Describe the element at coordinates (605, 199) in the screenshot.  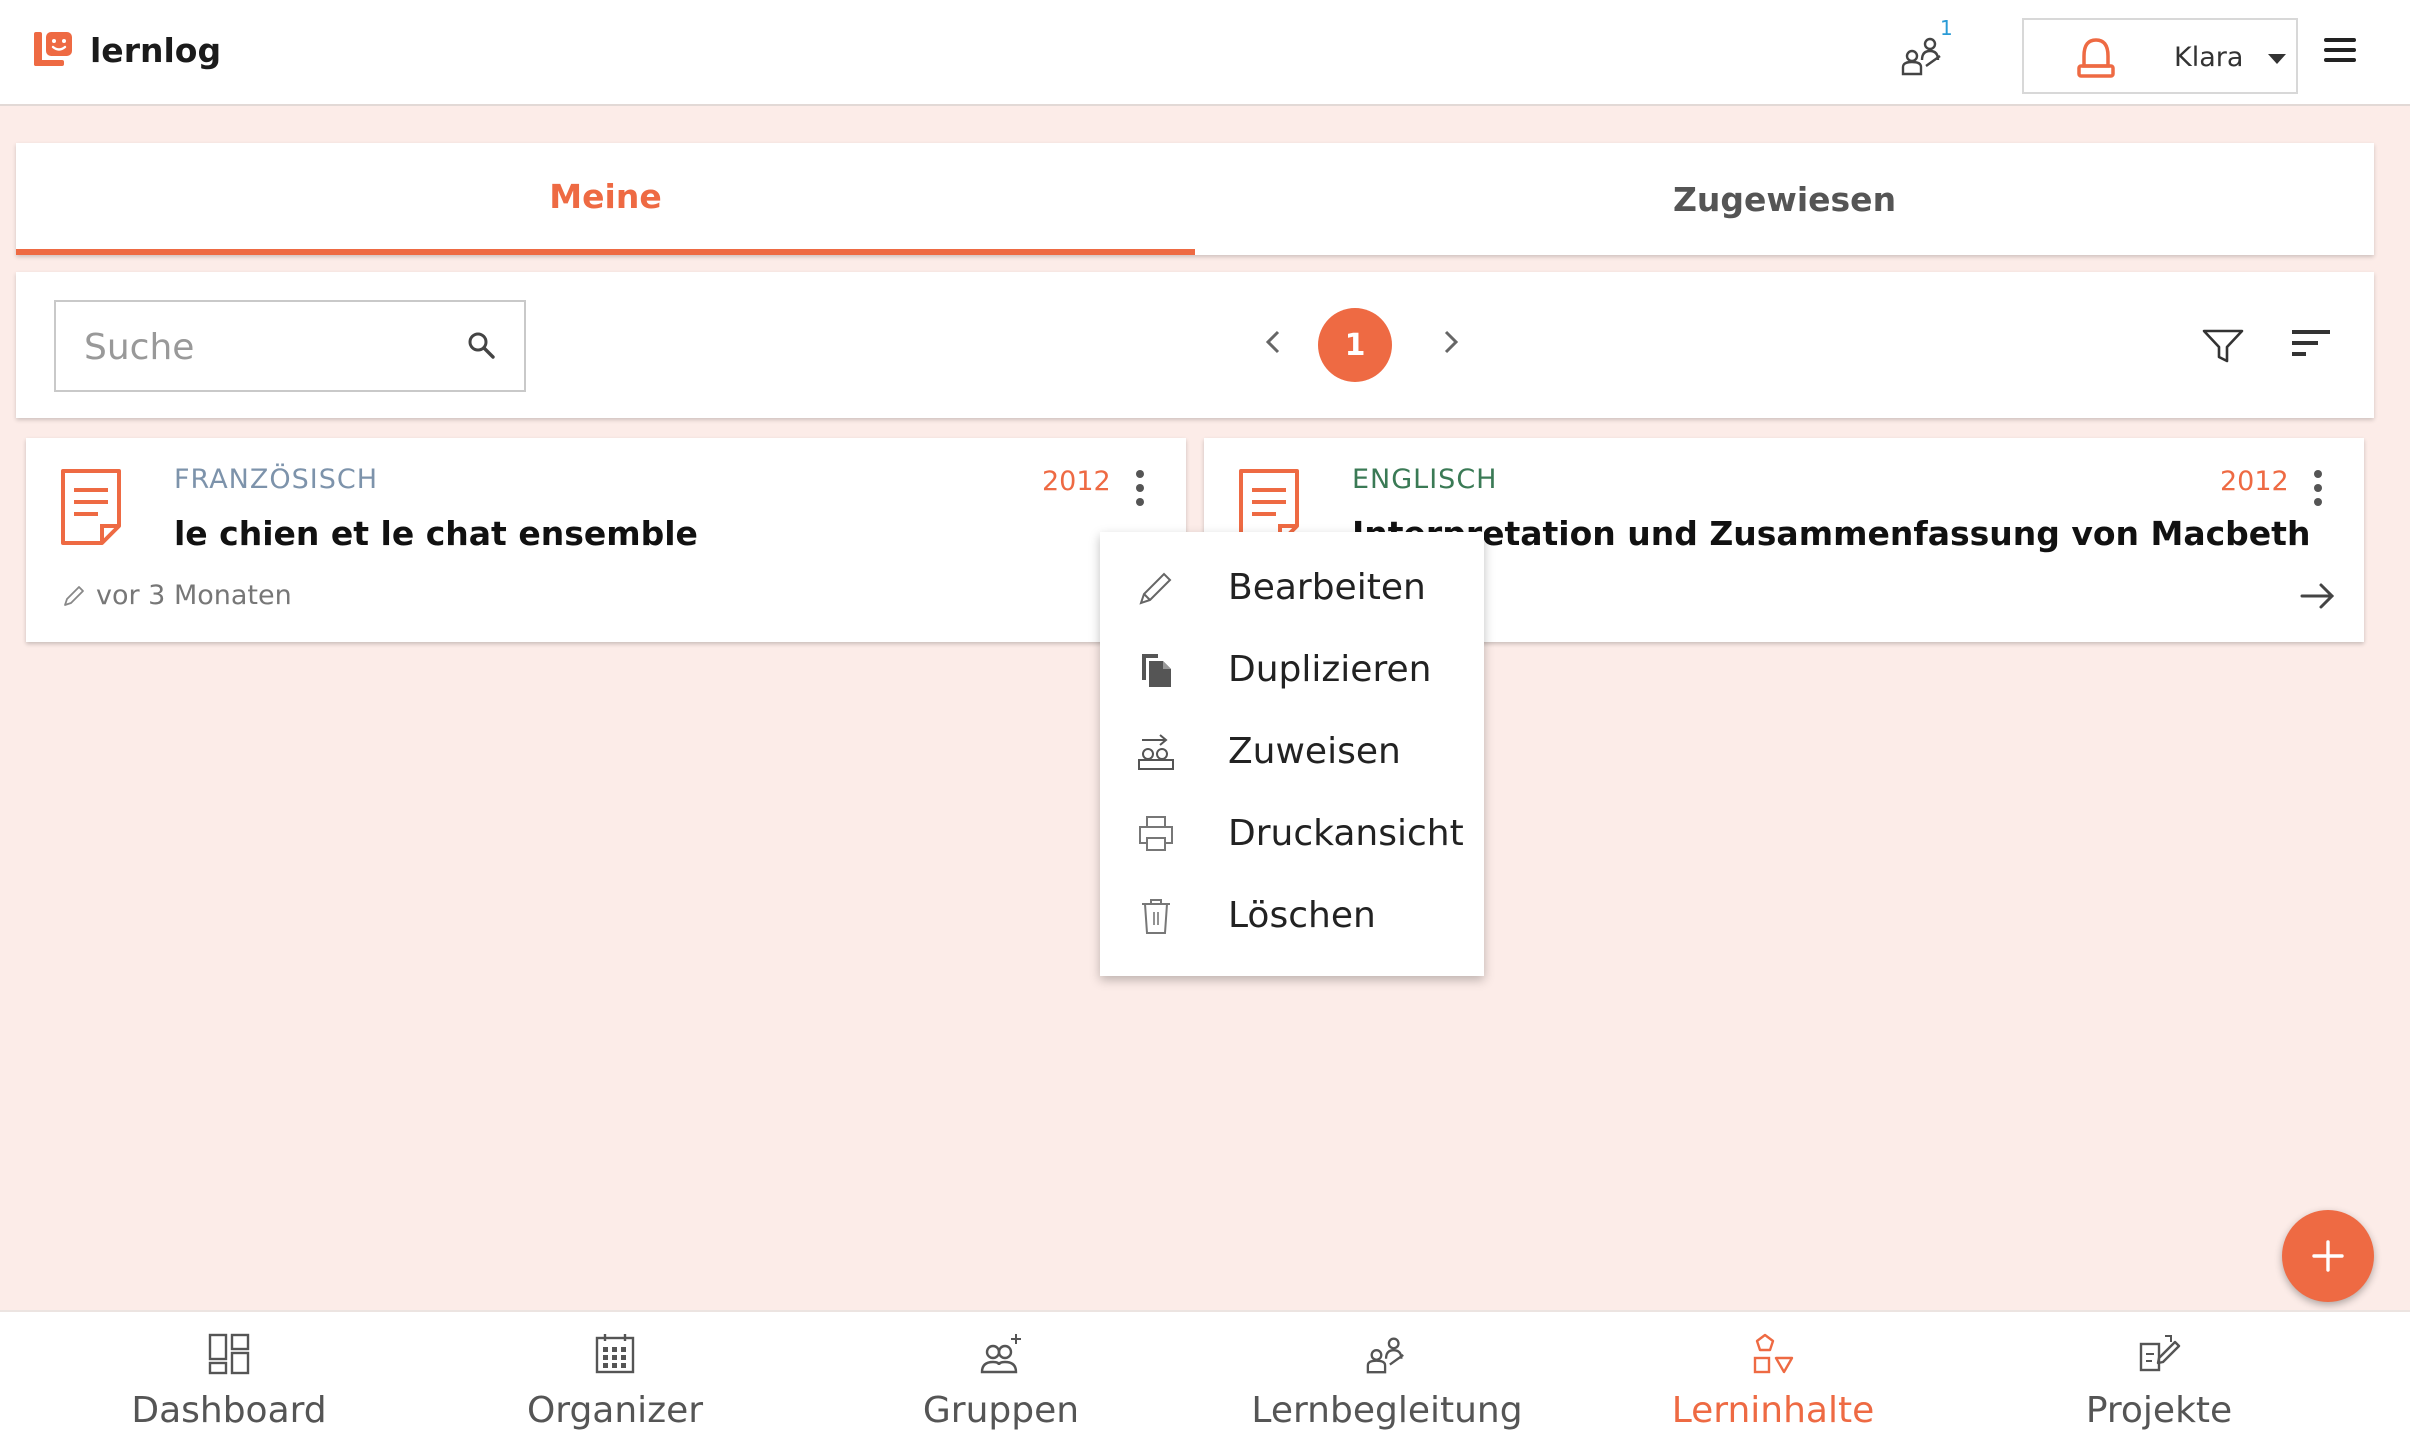
I see `tab-meine: Meine` at that location.